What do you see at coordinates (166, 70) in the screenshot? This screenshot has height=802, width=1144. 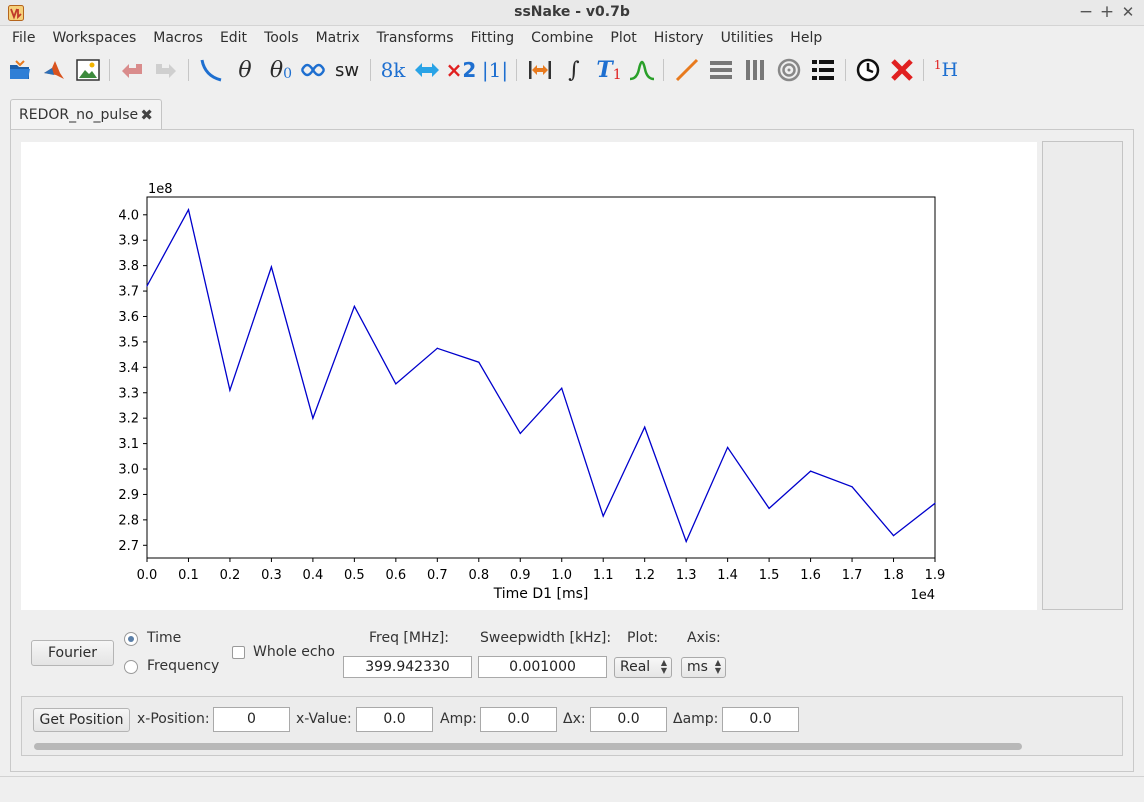 I see `redo-icon` at bounding box center [166, 70].